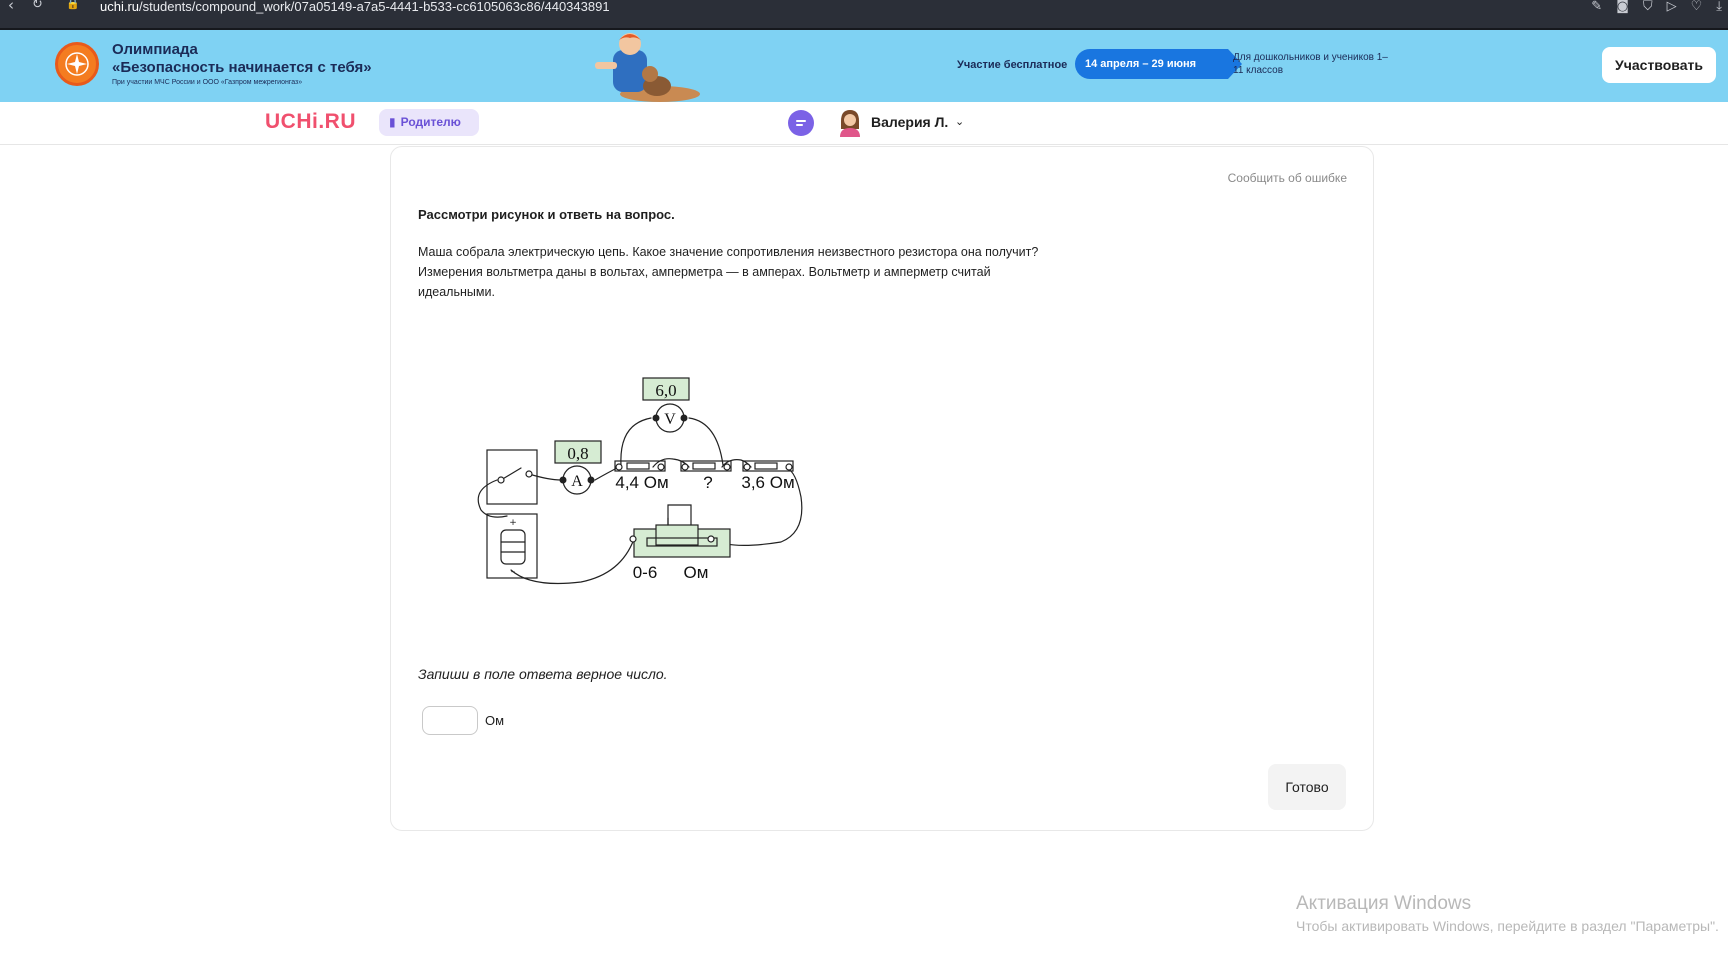 Image resolution: width=1728 pixels, height=972 pixels. What do you see at coordinates (959, 121) in the screenshot?
I see `chevron-down-icon: ⌄` at bounding box center [959, 121].